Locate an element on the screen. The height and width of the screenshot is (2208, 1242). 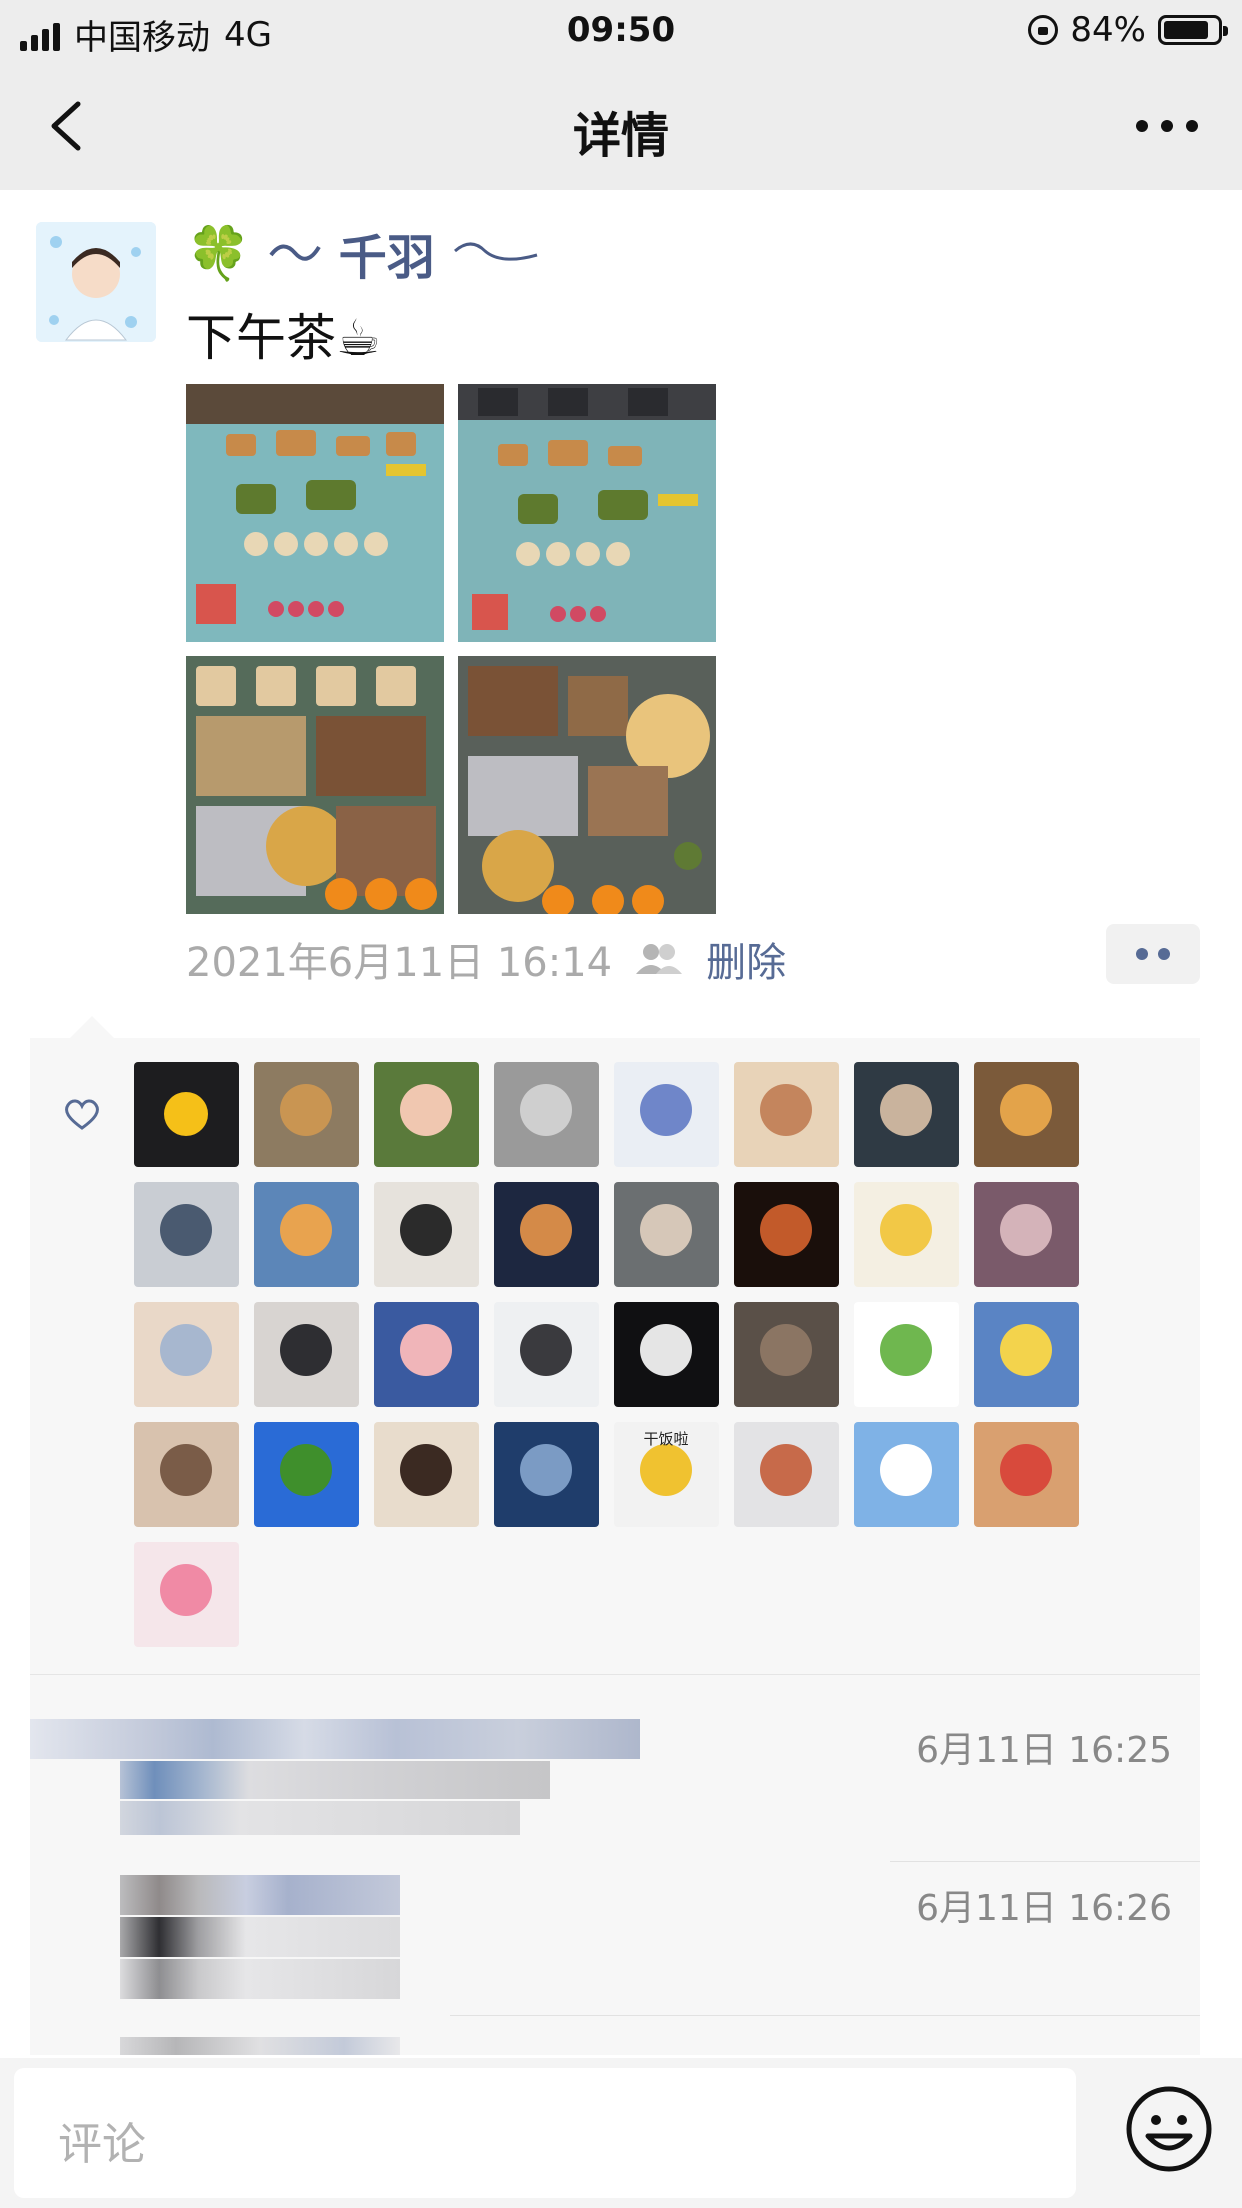
smiley-face-icon is located at coordinates (1169, 2129).